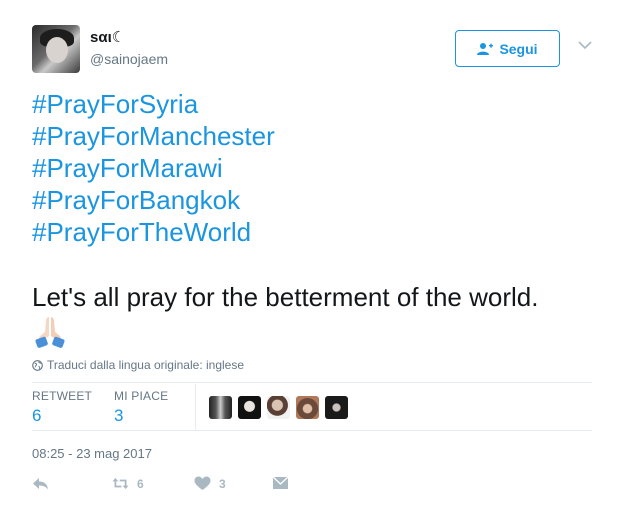 Image resolution: width=627 pixels, height=515 pixels. I want to click on tweet-timestamp: 08:25 - 23 mag 2017, so click(92, 453).